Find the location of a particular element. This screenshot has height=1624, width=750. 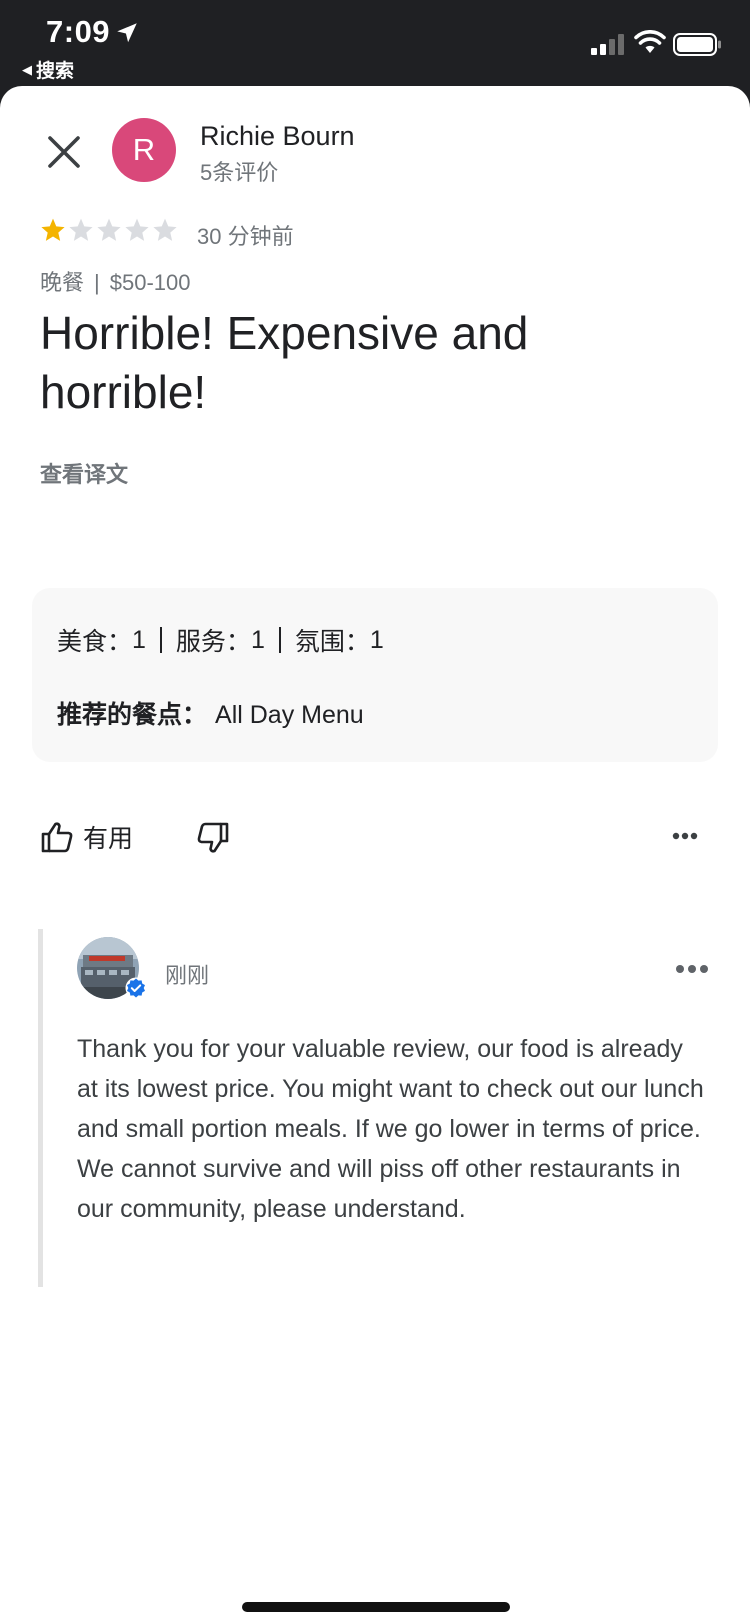

review-title: Horrible! Expensive and horrible! is located at coordinates (284, 362).